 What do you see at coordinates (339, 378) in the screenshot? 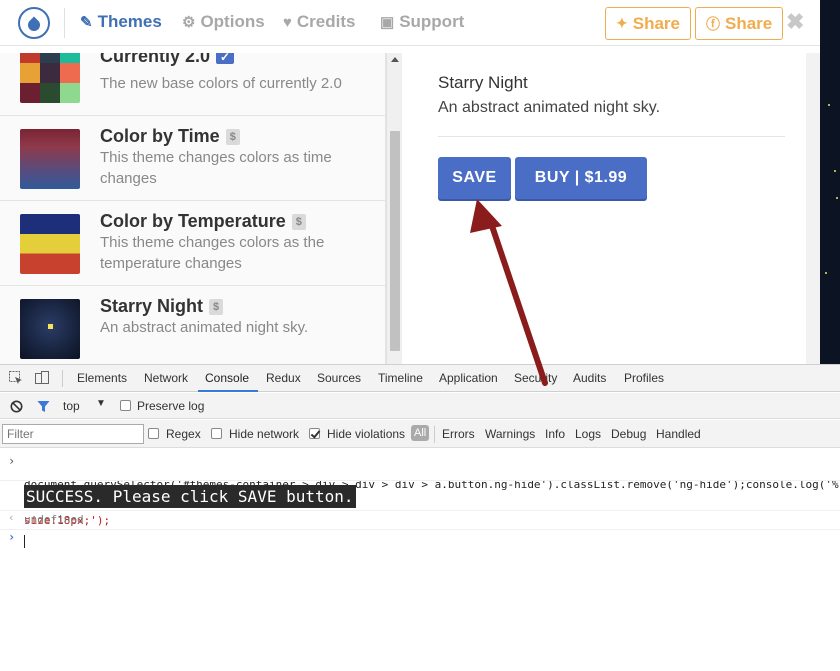
I see `devtools-tab-sources: Sources` at bounding box center [339, 378].